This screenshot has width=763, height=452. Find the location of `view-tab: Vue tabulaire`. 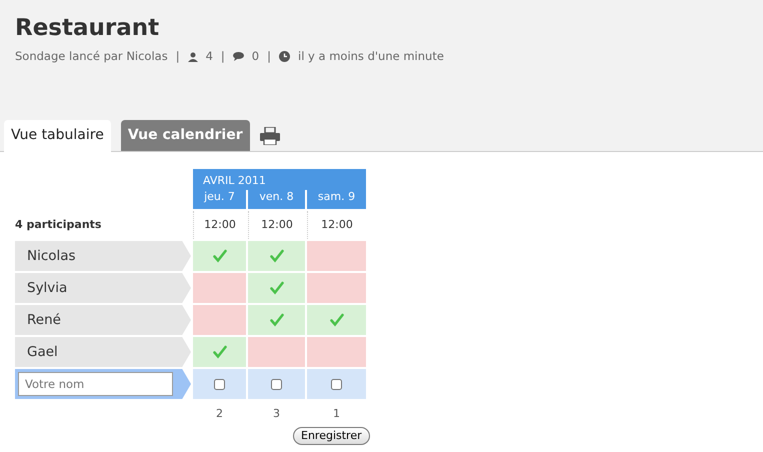

view-tab: Vue tabulaire is located at coordinates (57, 136).